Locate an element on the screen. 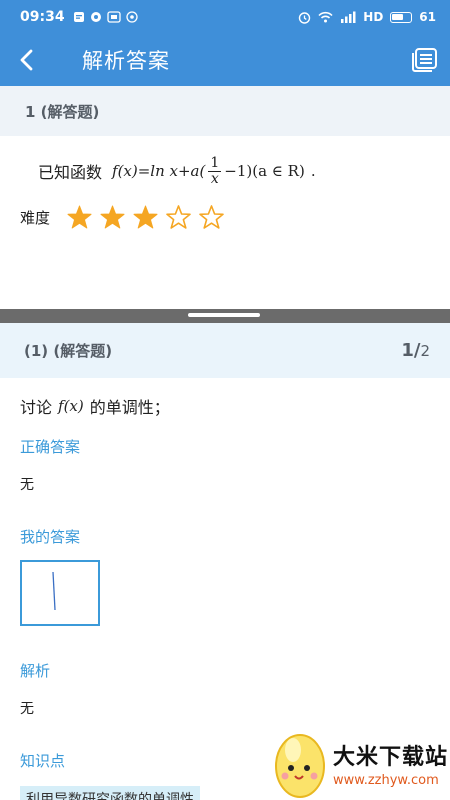 This screenshot has width=450, height=800. formula-fraction: 1 x is located at coordinates (215, 171).